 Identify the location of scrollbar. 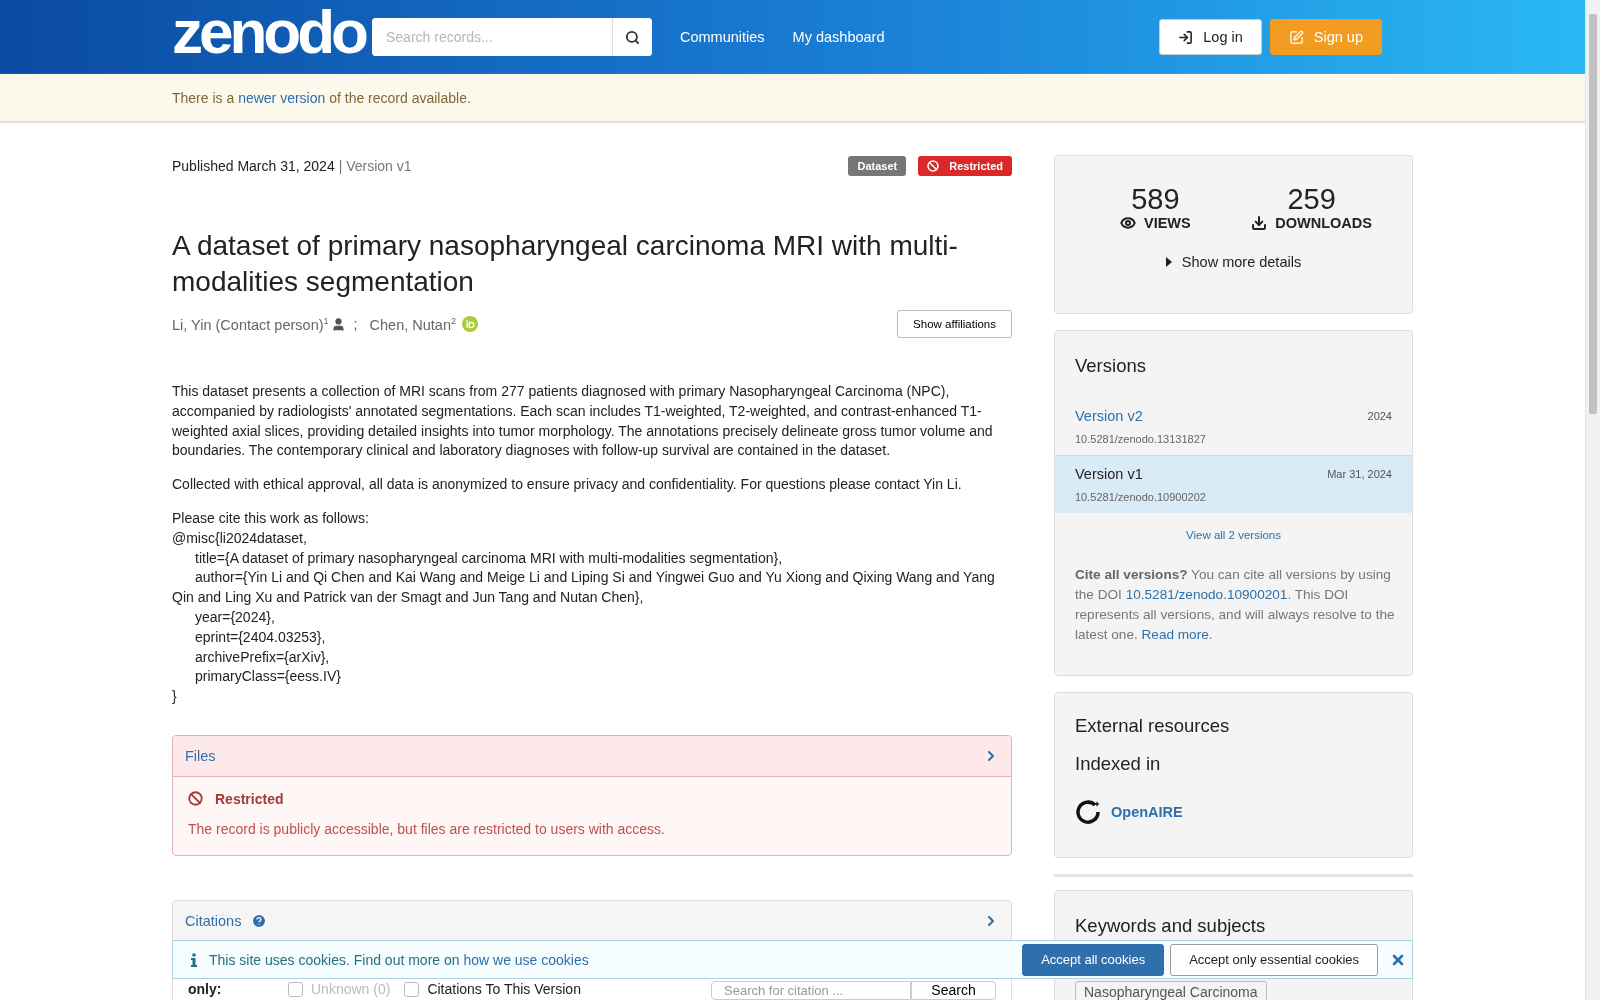
(1592, 500).